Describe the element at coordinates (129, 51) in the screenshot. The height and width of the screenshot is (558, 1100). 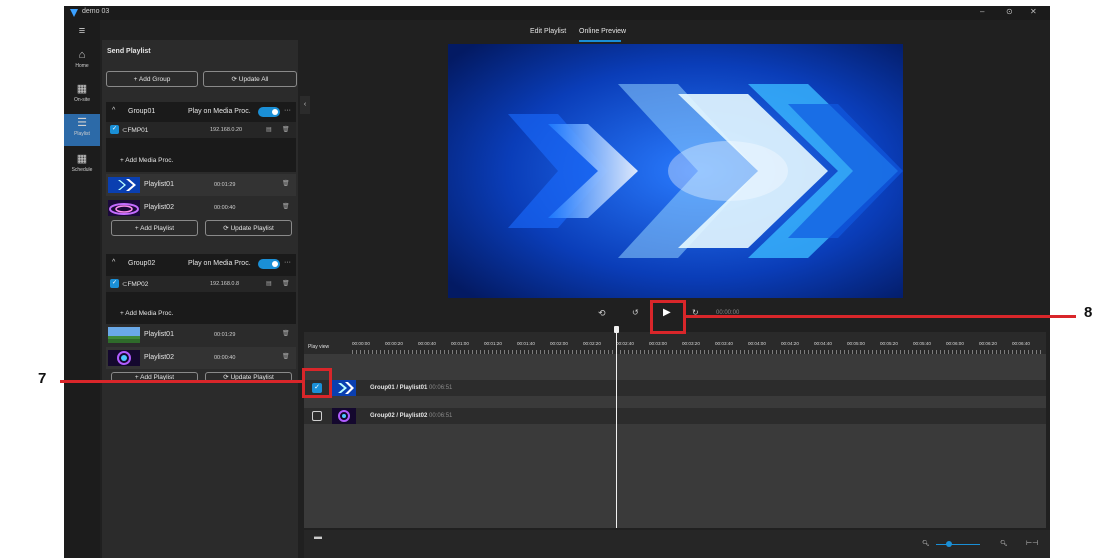
I see `panel-title: Send Playlist` at that location.